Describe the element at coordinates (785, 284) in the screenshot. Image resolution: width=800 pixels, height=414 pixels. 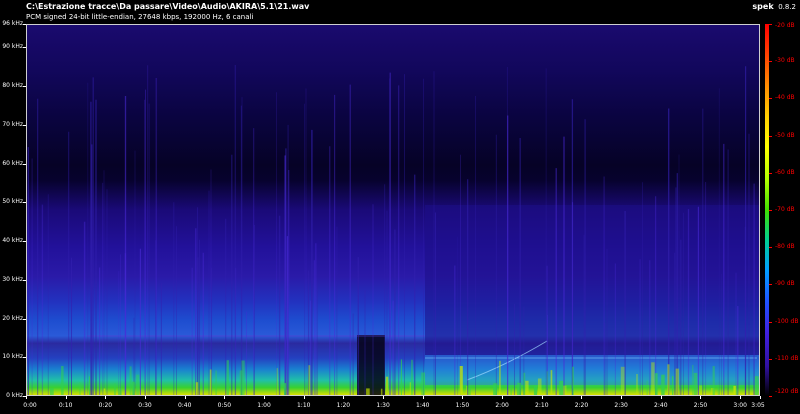
I see `colorbar-tick-label: -90 dB` at that location.